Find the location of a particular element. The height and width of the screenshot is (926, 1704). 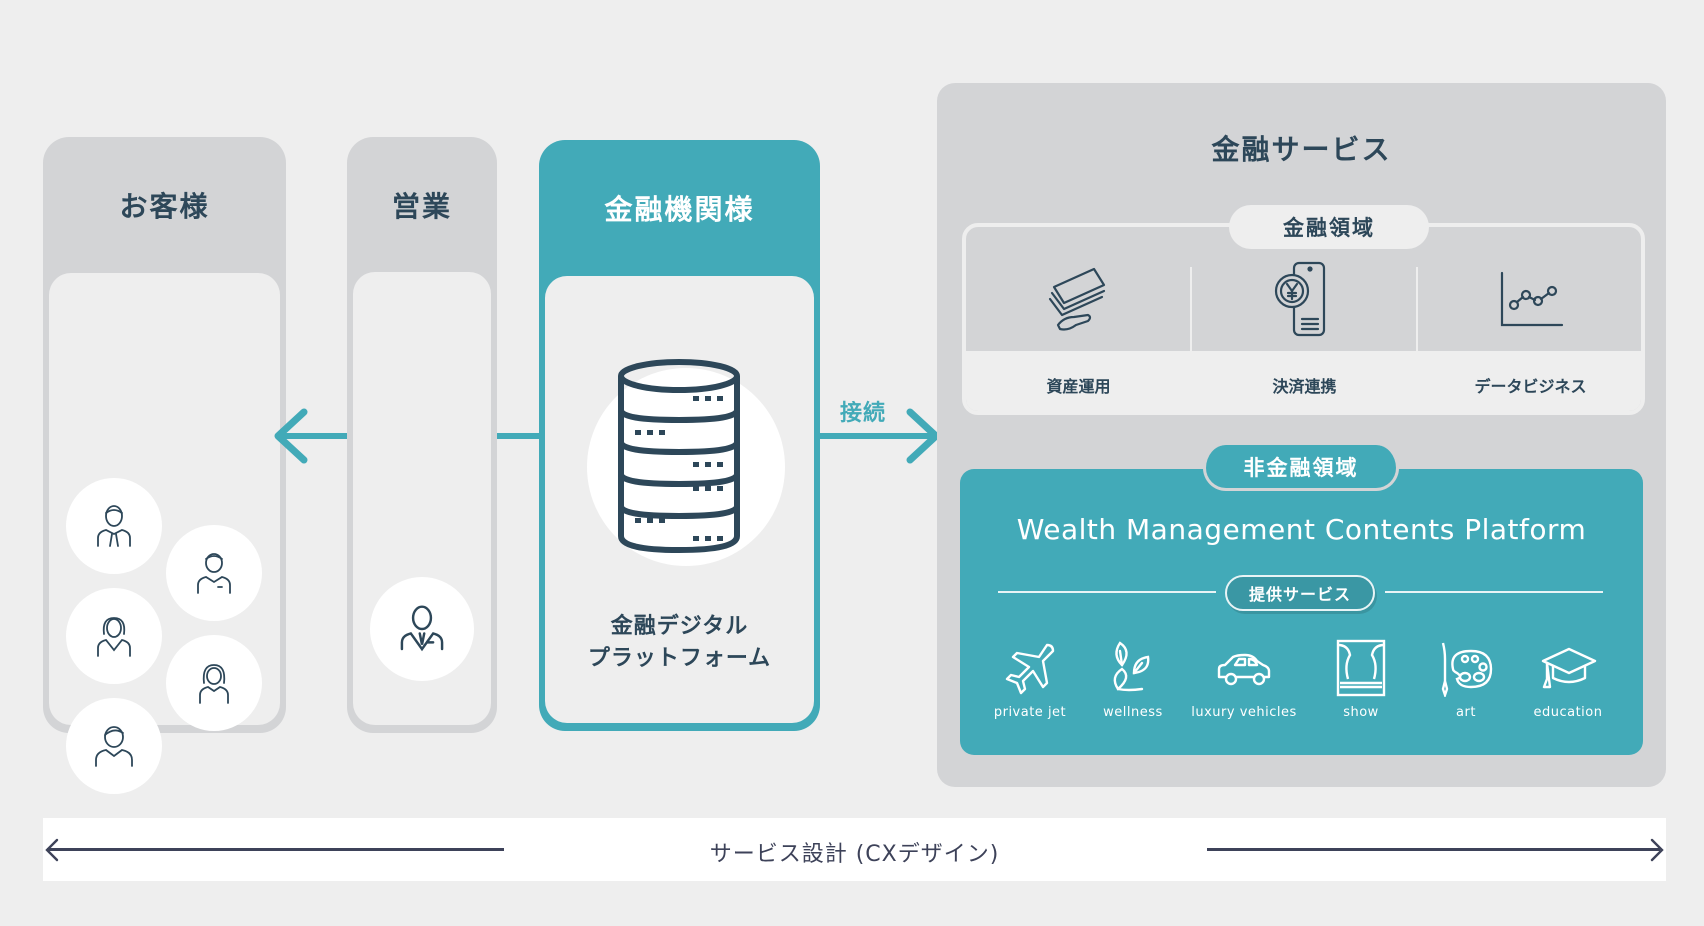

cx-design-label: サービス設計 (CXデザイン) is located at coordinates (854, 854).